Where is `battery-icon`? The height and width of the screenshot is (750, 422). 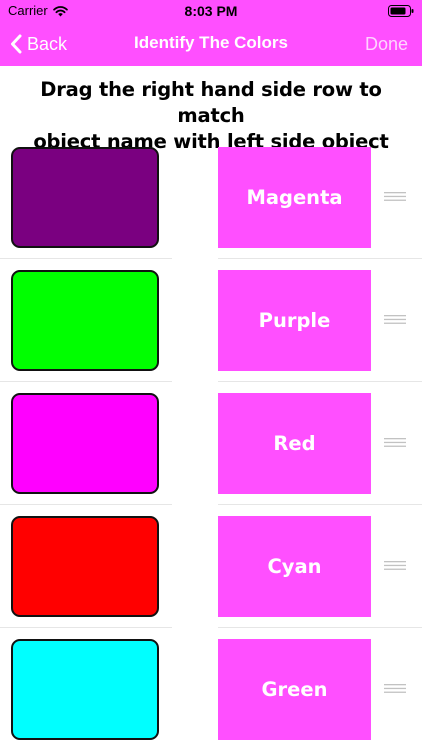 battery-icon is located at coordinates (401, 11).